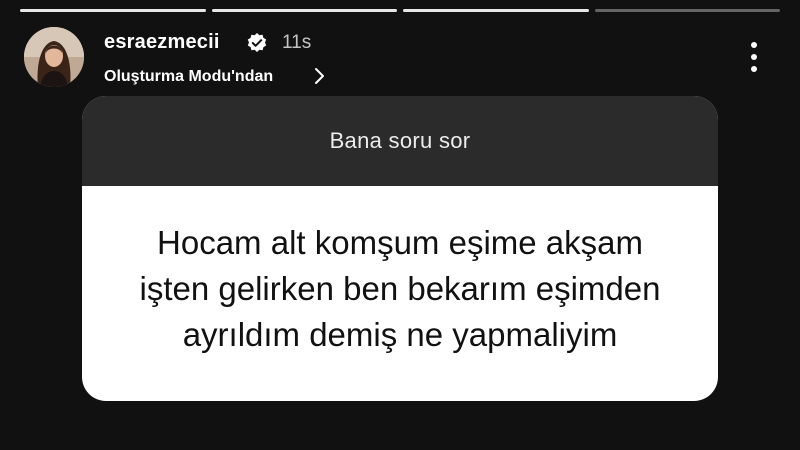 This screenshot has width=800, height=450. What do you see at coordinates (319, 76) in the screenshot?
I see `chevron-right-icon` at bounding box center [319, 76].